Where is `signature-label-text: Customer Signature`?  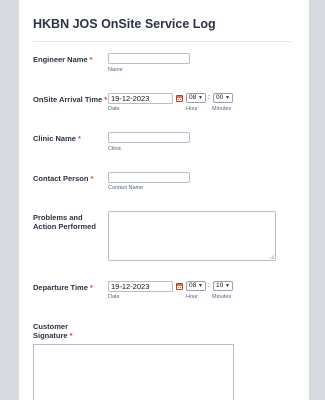 signature-label-text: Customer Signature is located at coordinates (51, 331).